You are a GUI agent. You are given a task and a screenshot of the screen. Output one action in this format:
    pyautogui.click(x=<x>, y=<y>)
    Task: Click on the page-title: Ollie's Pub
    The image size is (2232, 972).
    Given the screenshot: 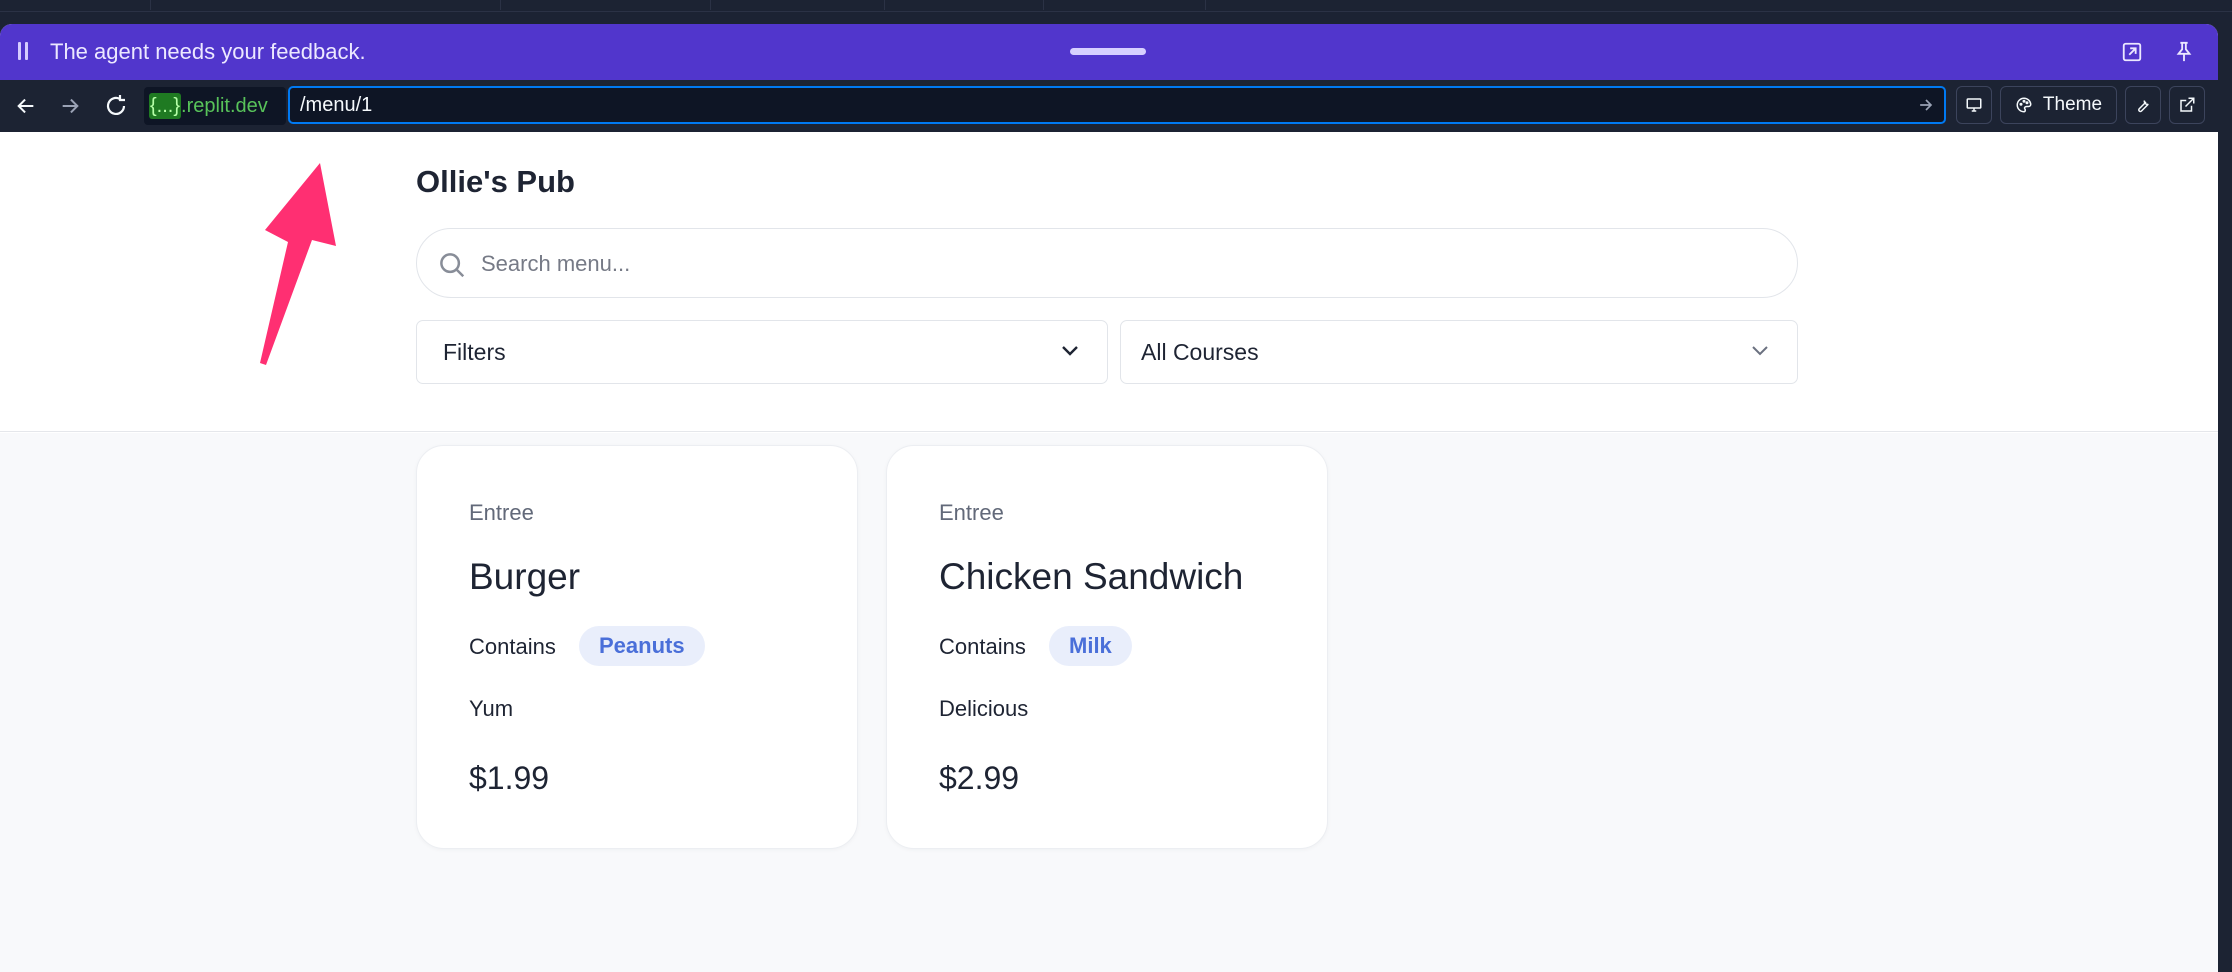 What is the action you would take?
    pyautogui.click(x=495, y=181)
    